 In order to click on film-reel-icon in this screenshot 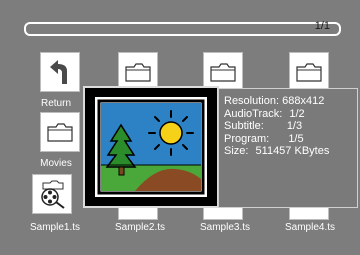, I will do `click(53, 194)`.